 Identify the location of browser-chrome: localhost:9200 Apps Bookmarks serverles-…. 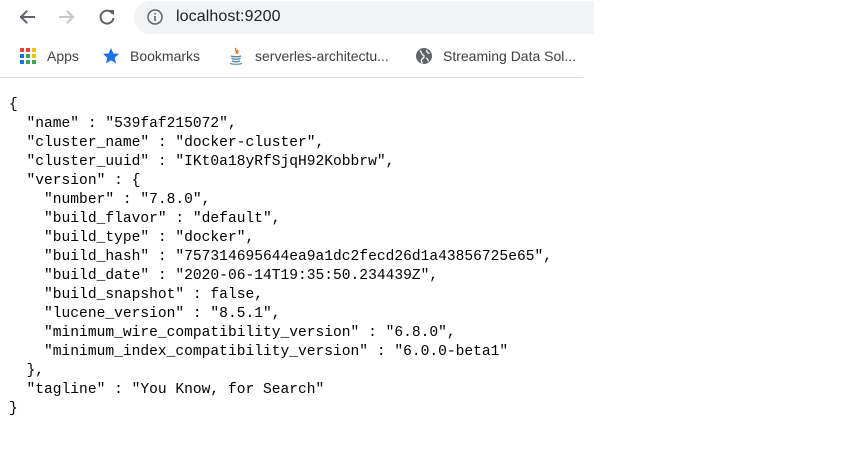
(297, 39).